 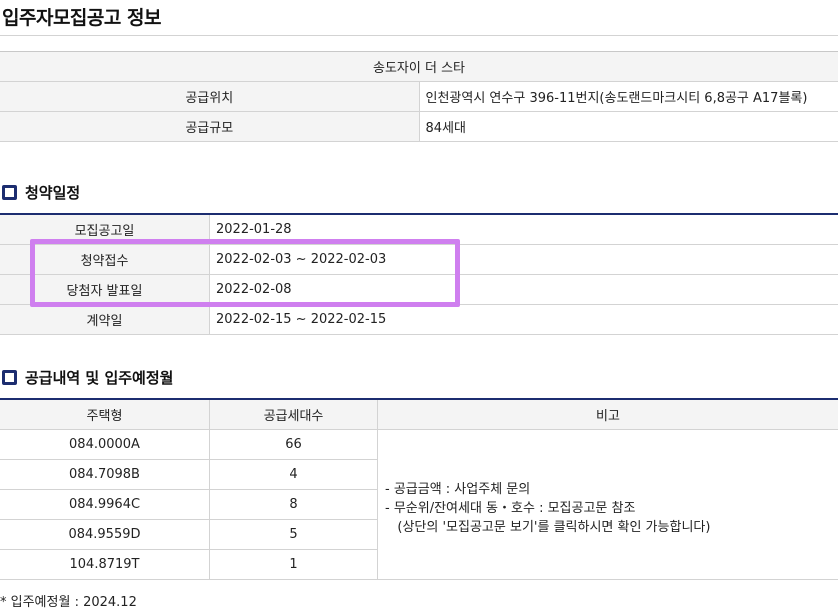 I want to click on supply-section-header: 공급내역 및 입주예정월, so click(x=87, y=377).